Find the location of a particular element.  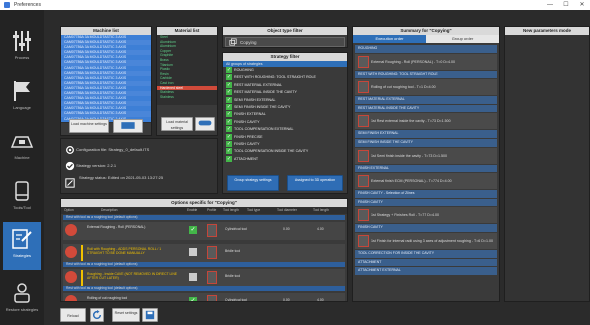

save-button is located at coordinates (150, 315).